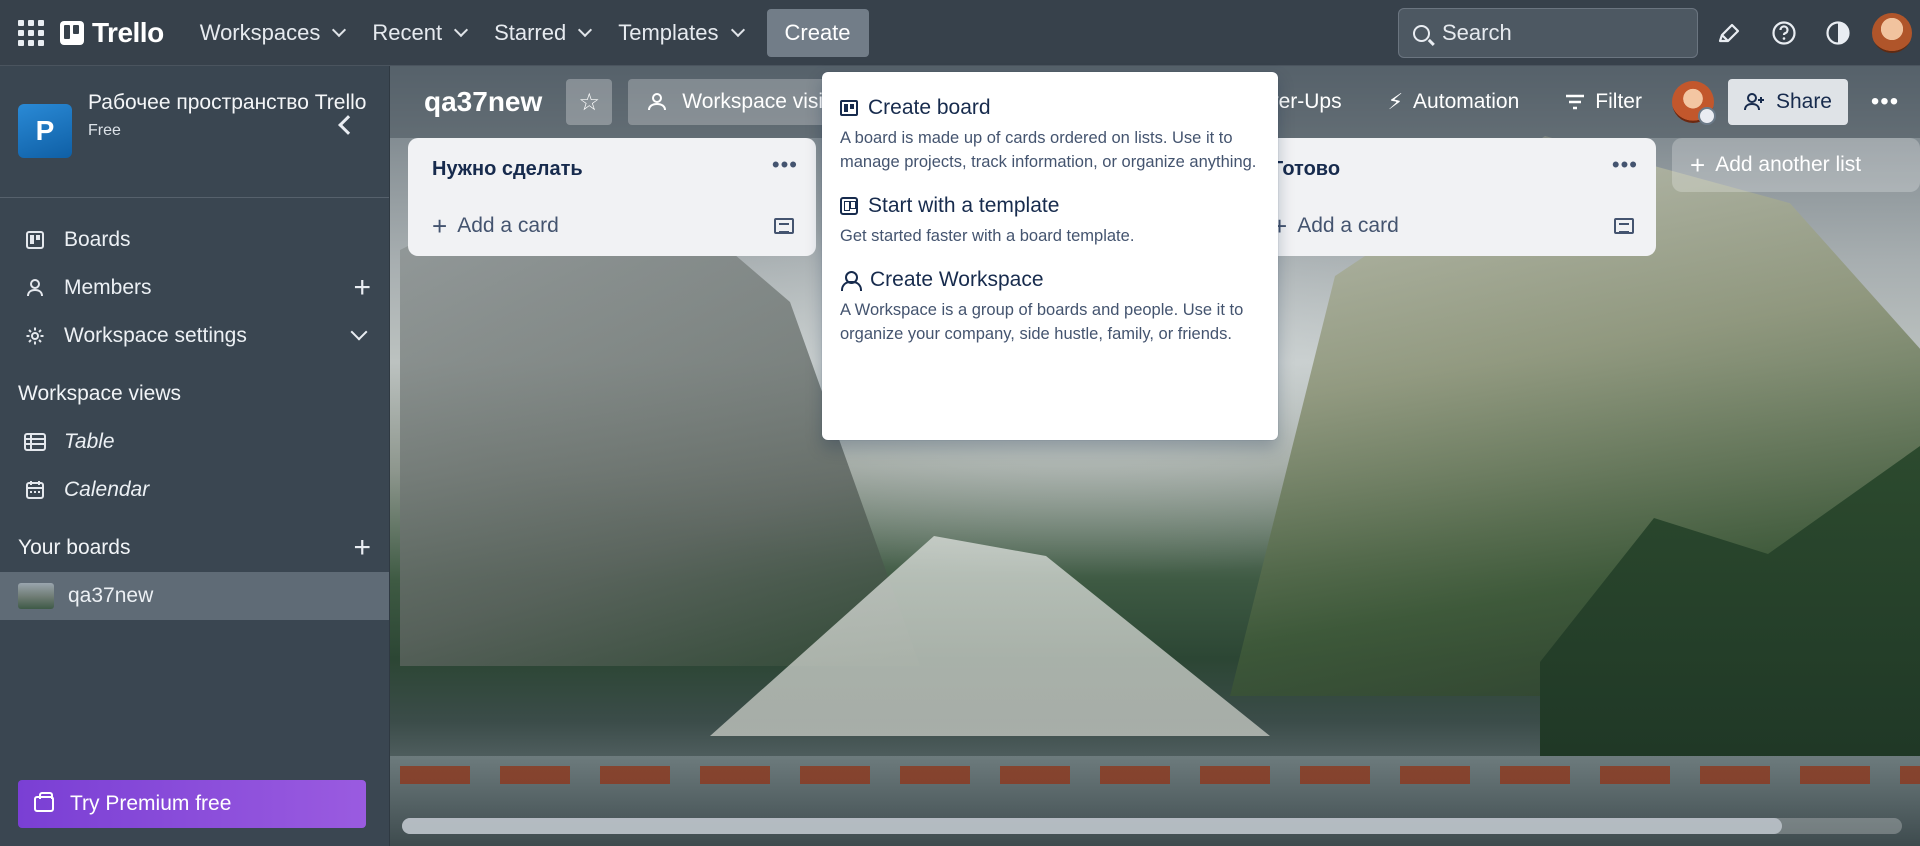 Image resolution: width=1920 pixels, height=846 pixels. I want to click on sidebar-item-boards: Boards, so click(194, 240).